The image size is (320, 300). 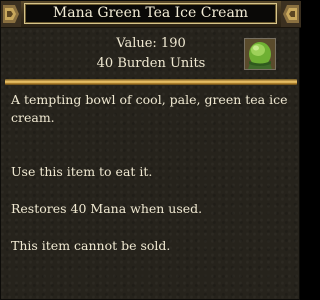 What do you see at coordinates (82, 171) in the screenshot?
I see `item-usage: Use this item to eat it.` at bounding box center [82, 171].